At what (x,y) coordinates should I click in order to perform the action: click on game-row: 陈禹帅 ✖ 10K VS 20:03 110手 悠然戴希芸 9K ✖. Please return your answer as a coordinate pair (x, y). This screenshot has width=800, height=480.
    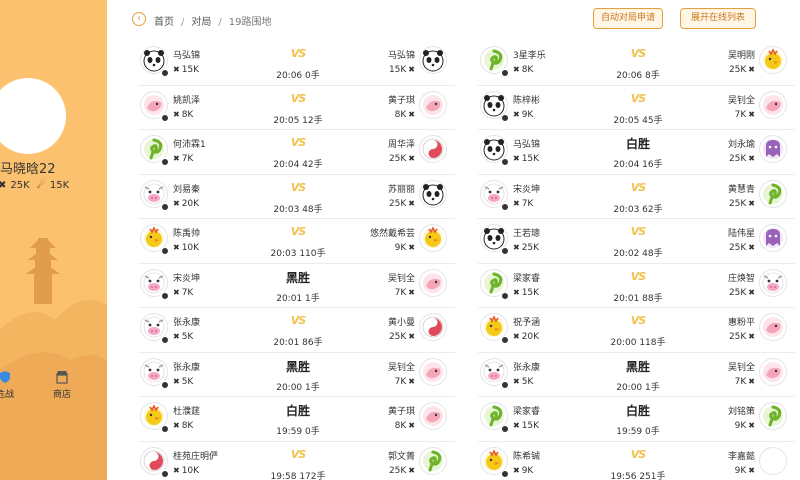
    Looking at the image, I should click on (296, 241).